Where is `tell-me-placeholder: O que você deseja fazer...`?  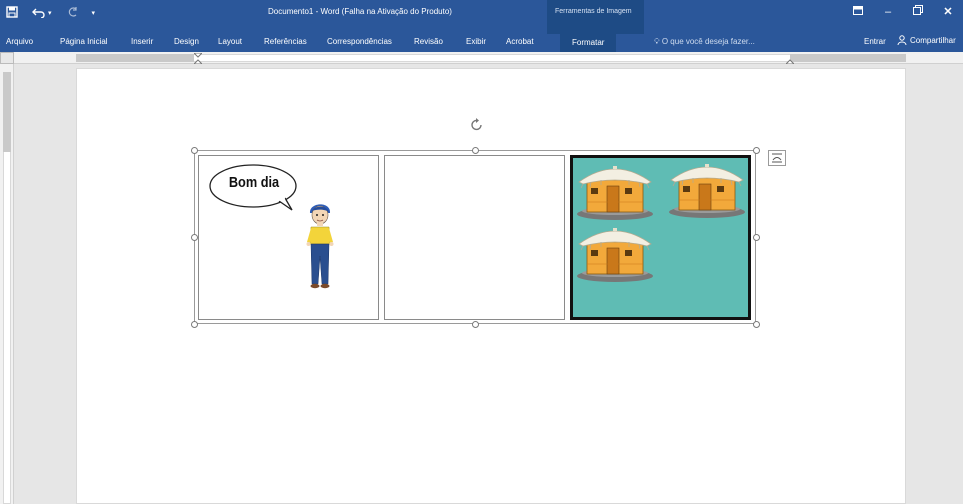 tell-me-placeholder: O que você deseja fazer... is located at coordinates (708, 41).